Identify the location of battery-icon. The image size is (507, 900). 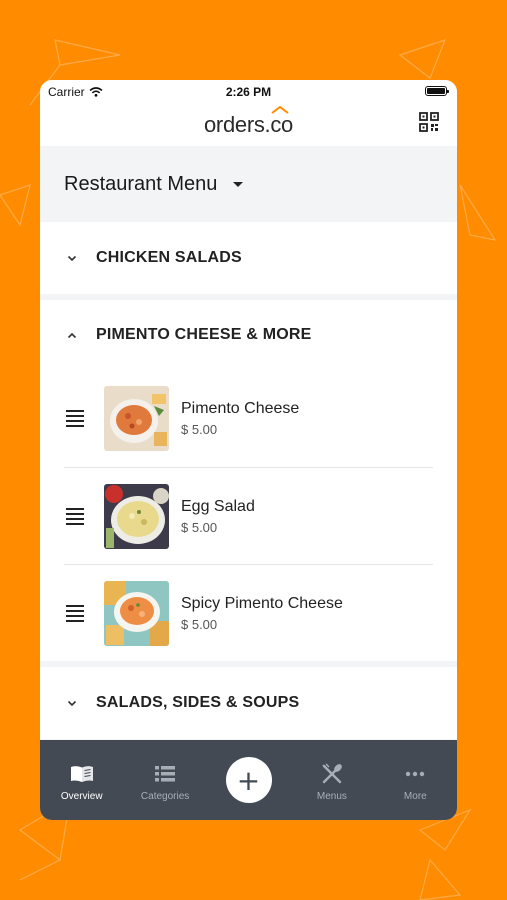
(437, 91).